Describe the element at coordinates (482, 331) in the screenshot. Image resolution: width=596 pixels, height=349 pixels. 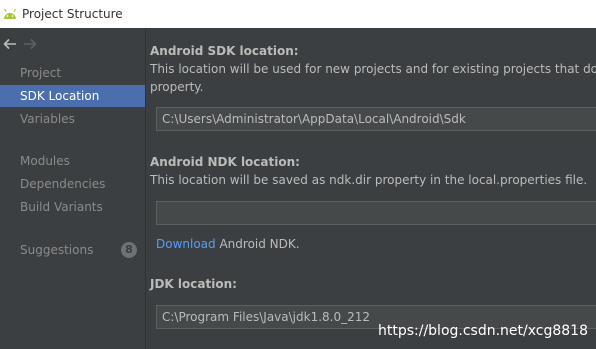
I see `watermark-text: https://blog.csdn.net/xcg8818` at that location.